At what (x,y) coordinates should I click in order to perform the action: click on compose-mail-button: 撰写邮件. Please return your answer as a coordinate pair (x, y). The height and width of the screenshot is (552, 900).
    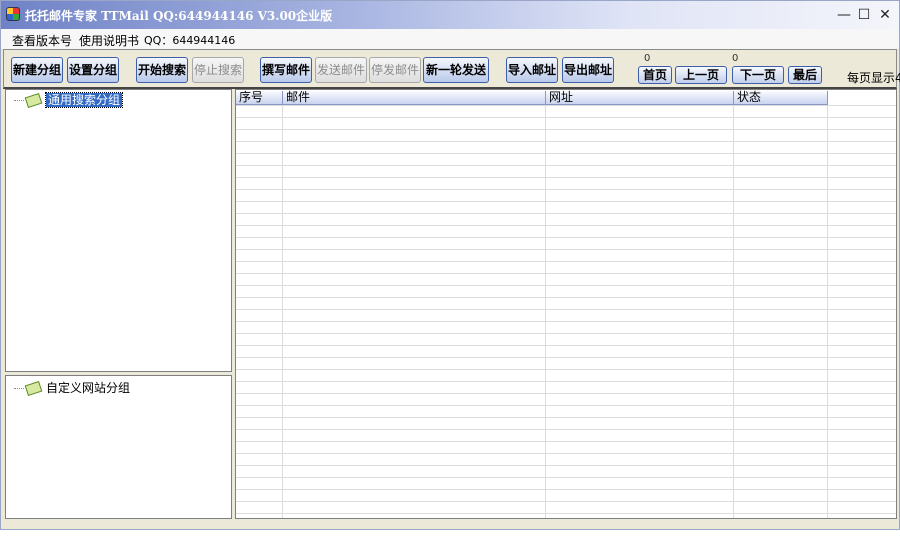
    Looking at the image, I should click on (286, 70).